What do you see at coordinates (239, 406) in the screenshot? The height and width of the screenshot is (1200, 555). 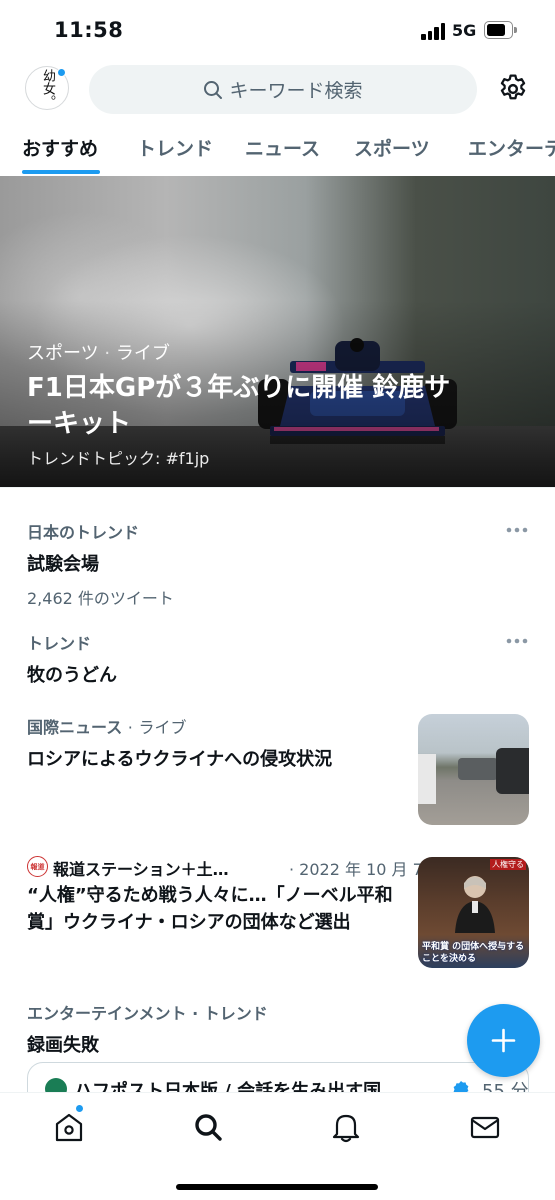 I see `hero-title: F1日本GPが３年ぶりに開催 鈴鹿サーキット` at bounding box center [239, 406].